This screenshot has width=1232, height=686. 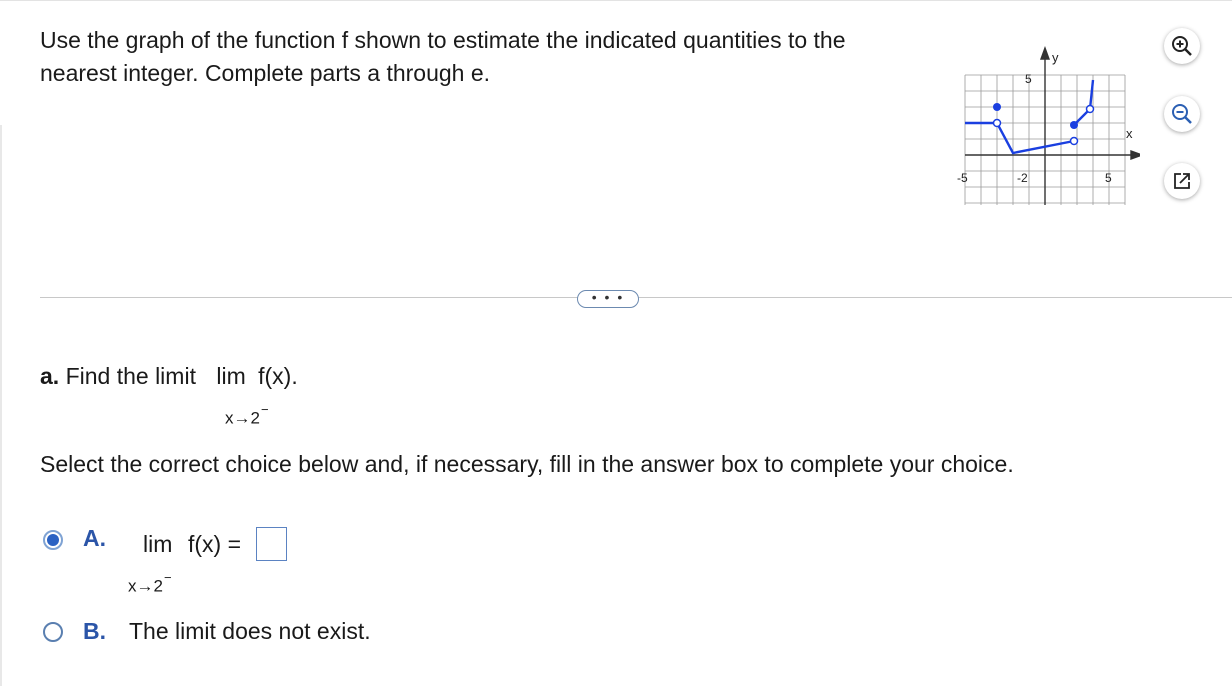 I want to click on choice-a-letter: A., so click(x=94, y=538).